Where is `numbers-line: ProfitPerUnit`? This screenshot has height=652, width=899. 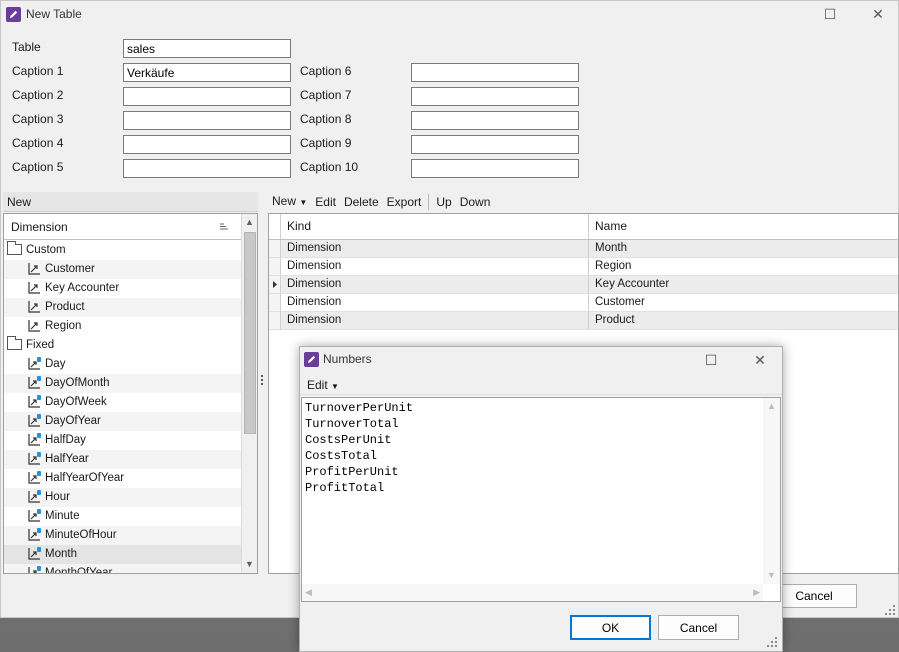 numbers-line: ProfitPerUnit is located at coordinates (352, 472).